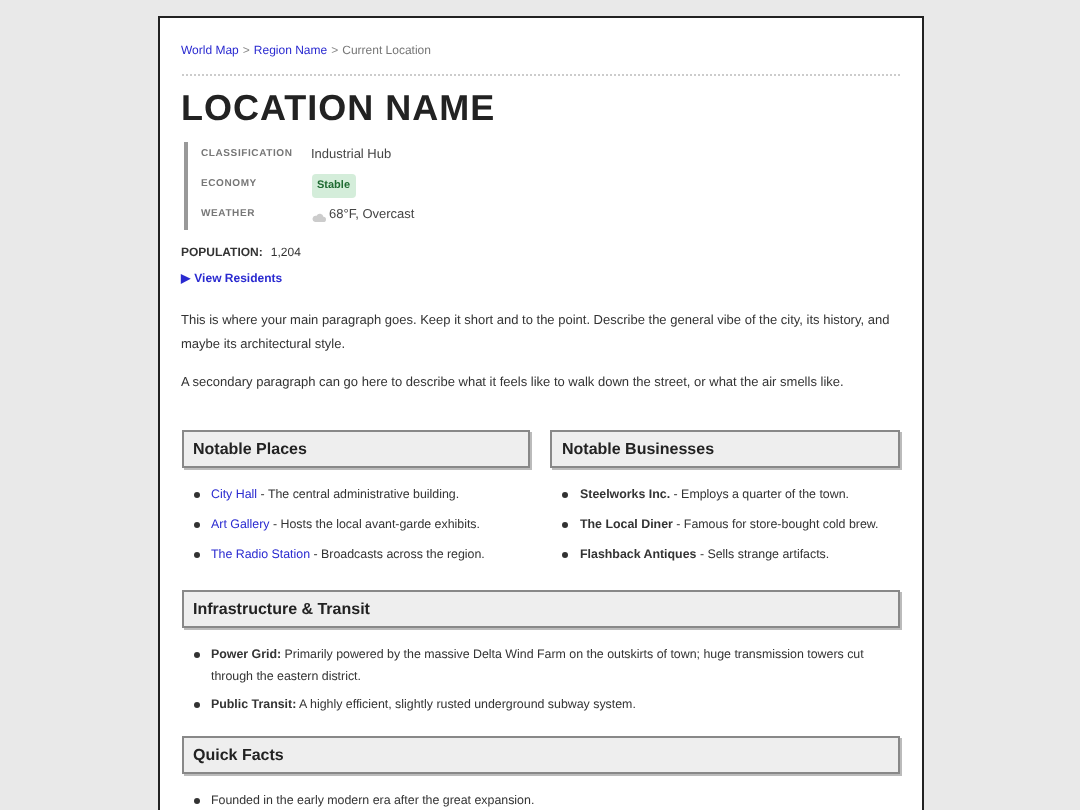  Describe the element at coordinates (318, 216) in the screenshot. I see `cloud-icon` at that location.